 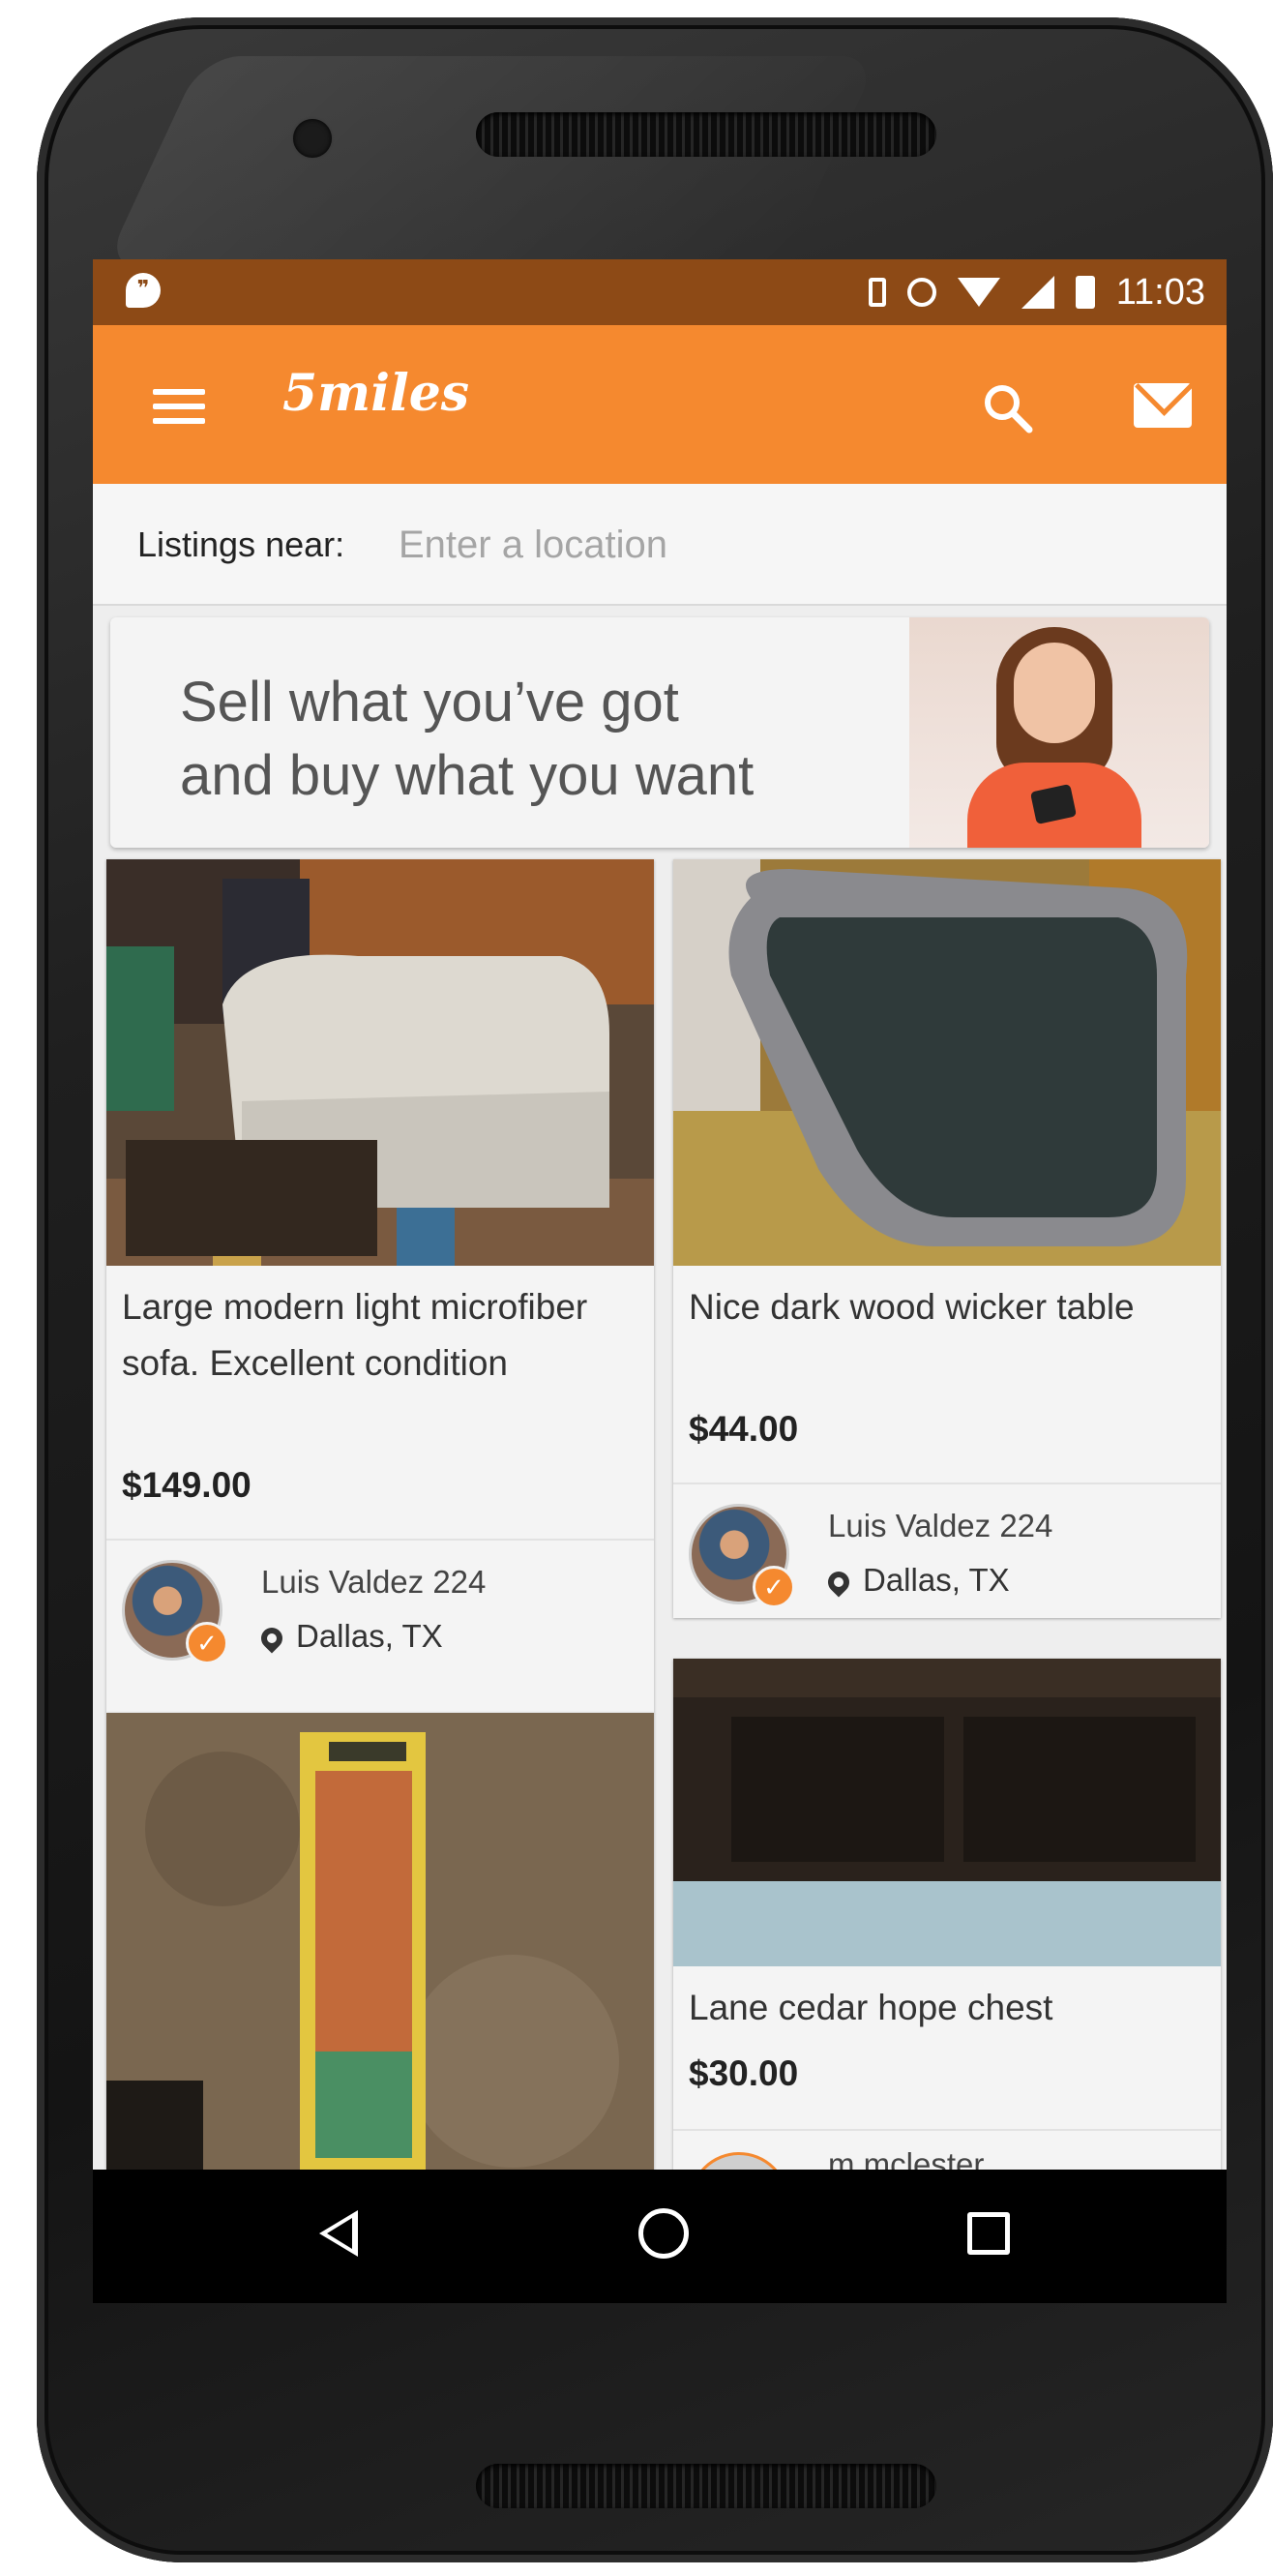 What do you see at coordinates (978, 292) in the screenshot?
I see `wifi-icon` at bounding box center [978, 292].